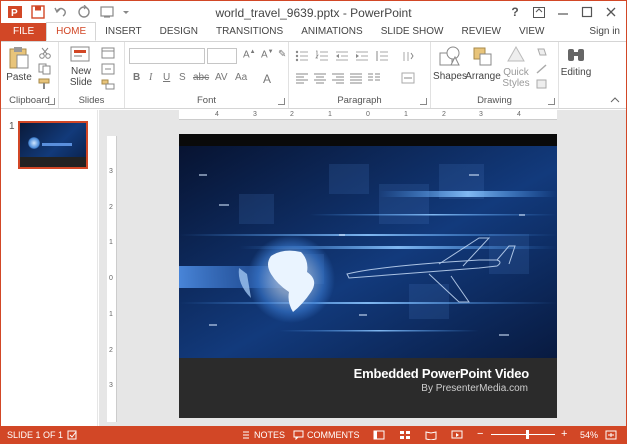  What do you see at coordinates (494, 100) in the screenshot?
I see `drawing-group-label: Drawing` at bounding box center [494, 100].